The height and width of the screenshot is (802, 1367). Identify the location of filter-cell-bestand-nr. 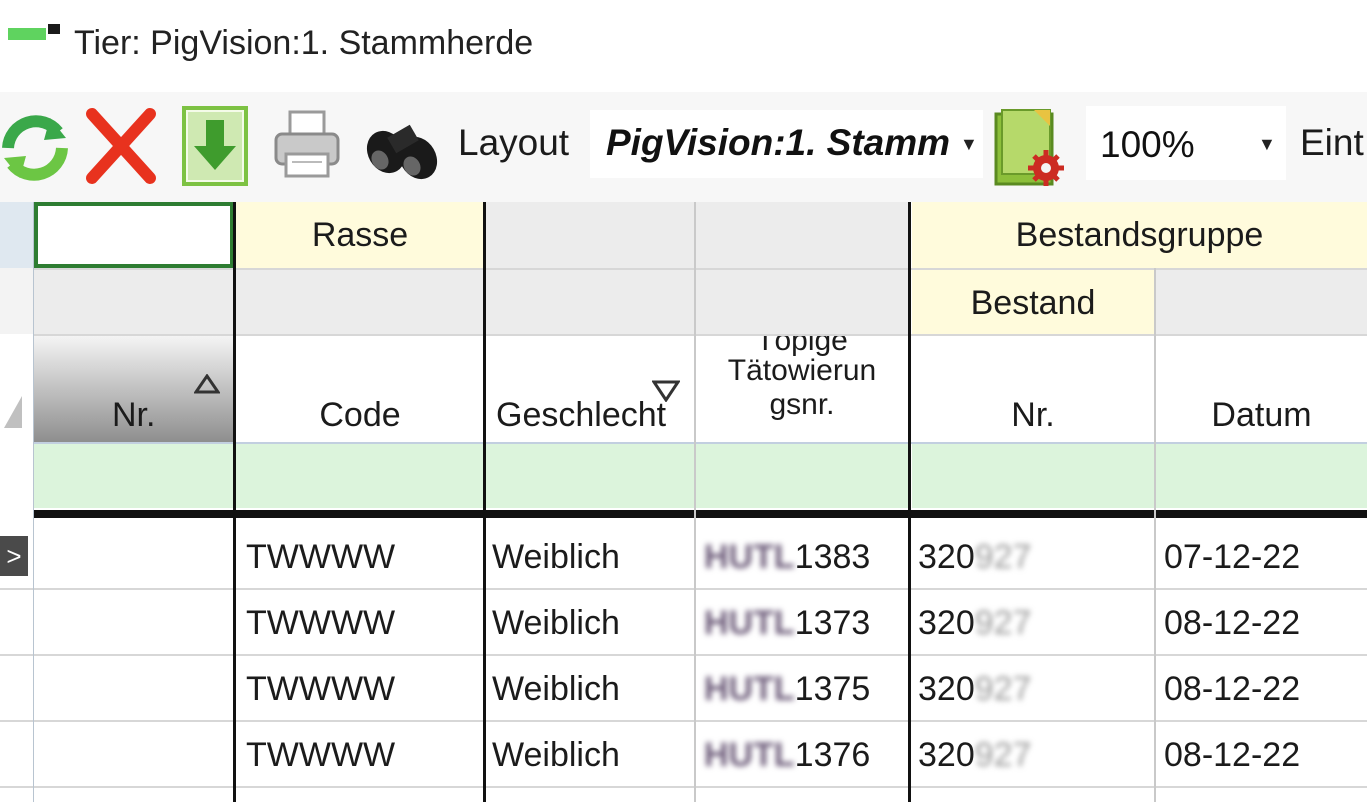
(1033, 476).